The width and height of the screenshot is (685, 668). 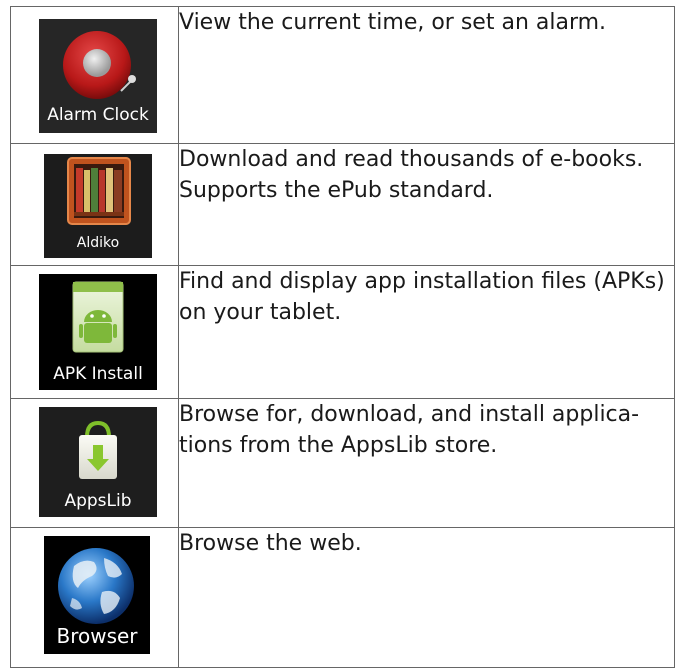 I want to click on app-icon-cell: Browser, so click(x=94, y=597).